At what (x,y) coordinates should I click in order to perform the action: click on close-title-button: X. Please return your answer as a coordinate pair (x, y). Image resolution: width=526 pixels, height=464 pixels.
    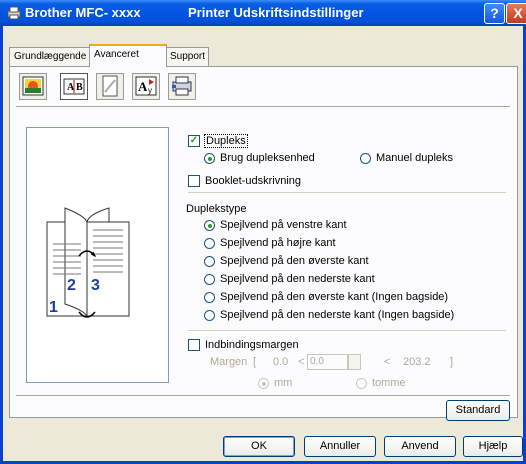
    Looking at the image, I should click on (516, 13).